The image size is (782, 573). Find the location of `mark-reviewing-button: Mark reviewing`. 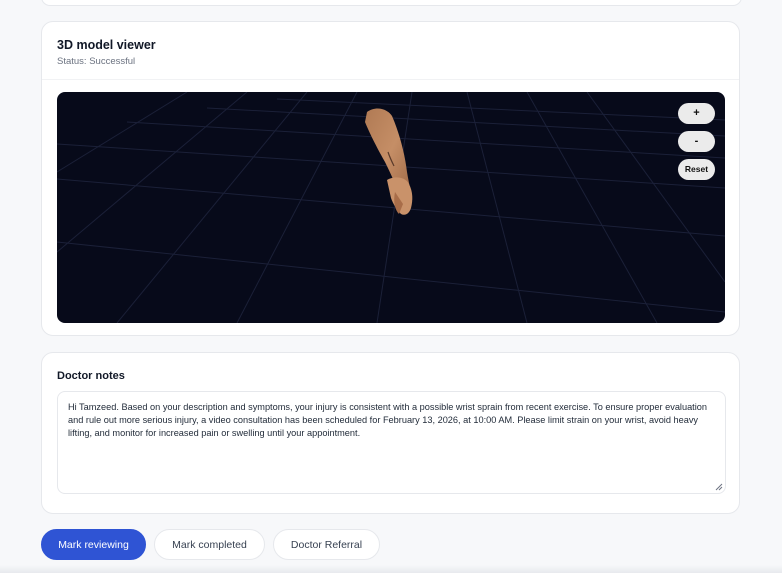

mark-reviewing-button: Mark reviewing is located at coordinates (93, 544).